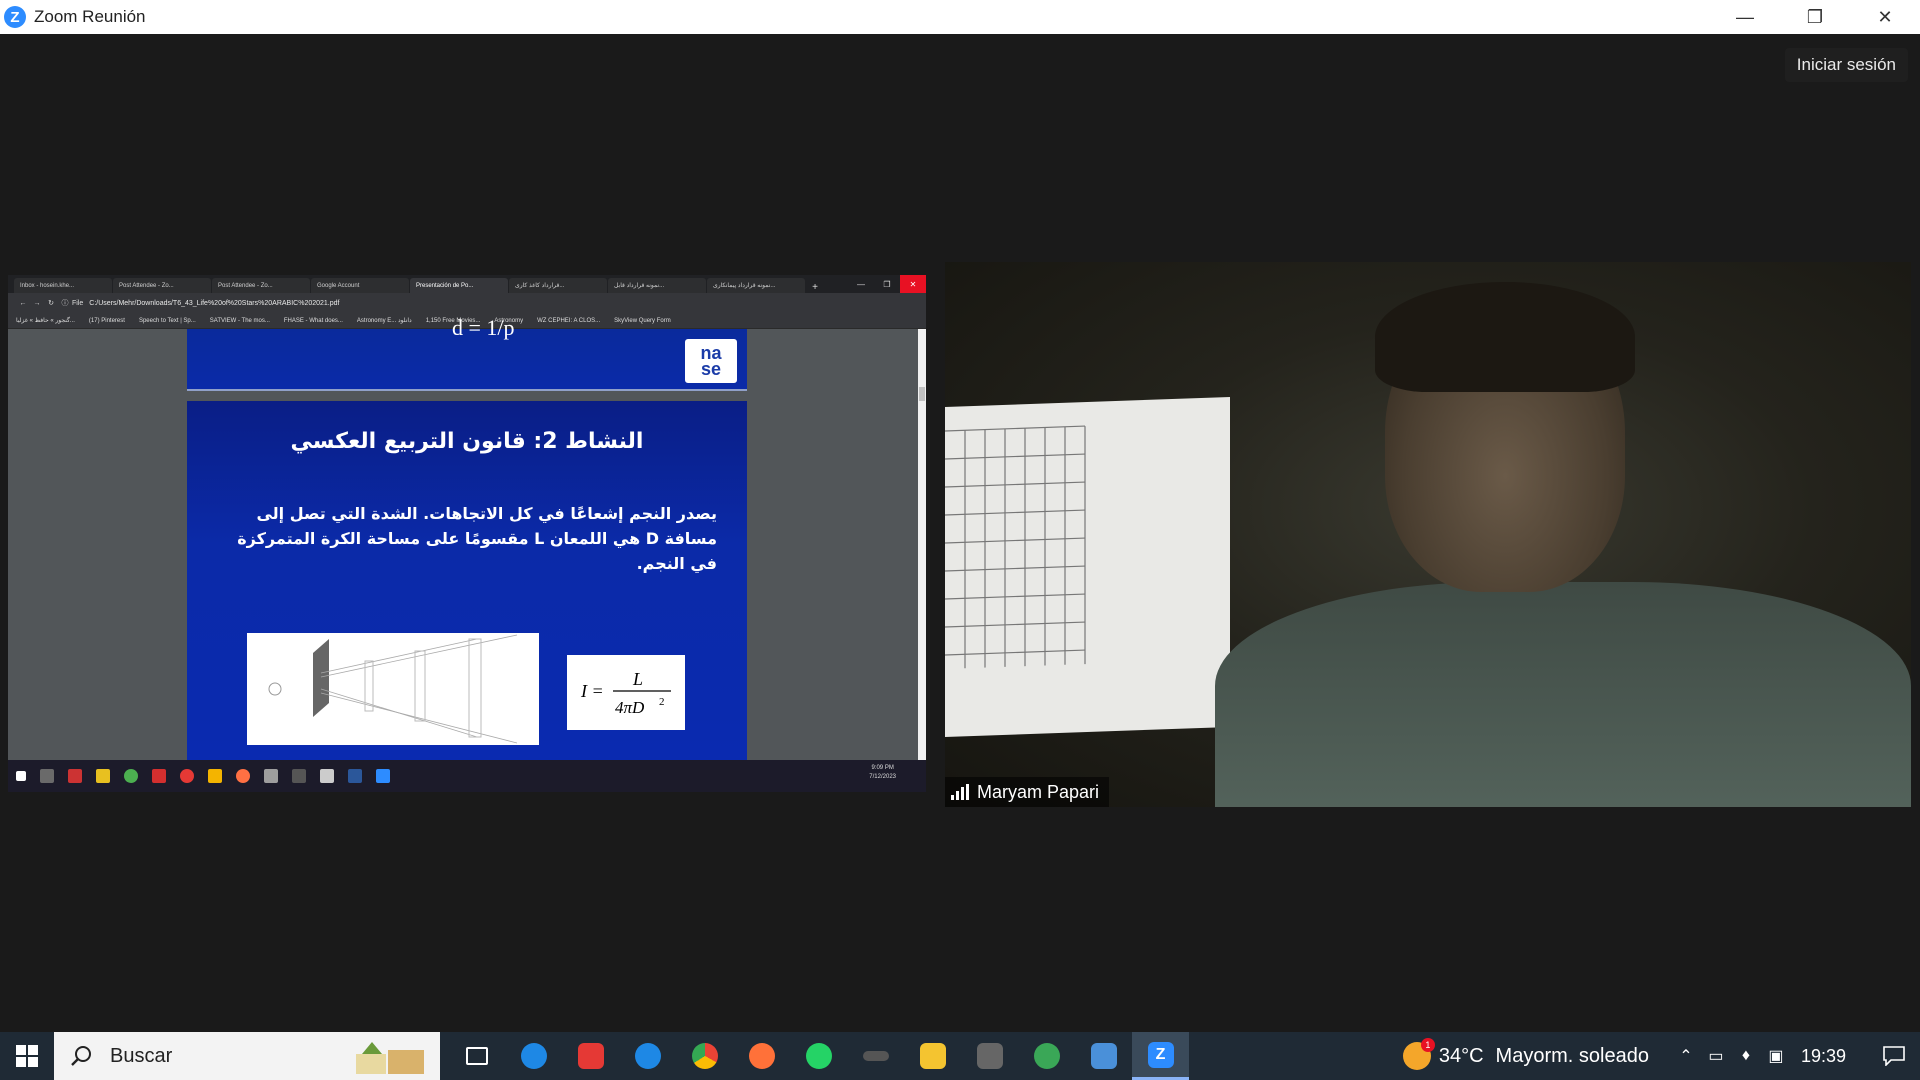  I want to click on browser-minimize-icon: —, so click(861, 284).